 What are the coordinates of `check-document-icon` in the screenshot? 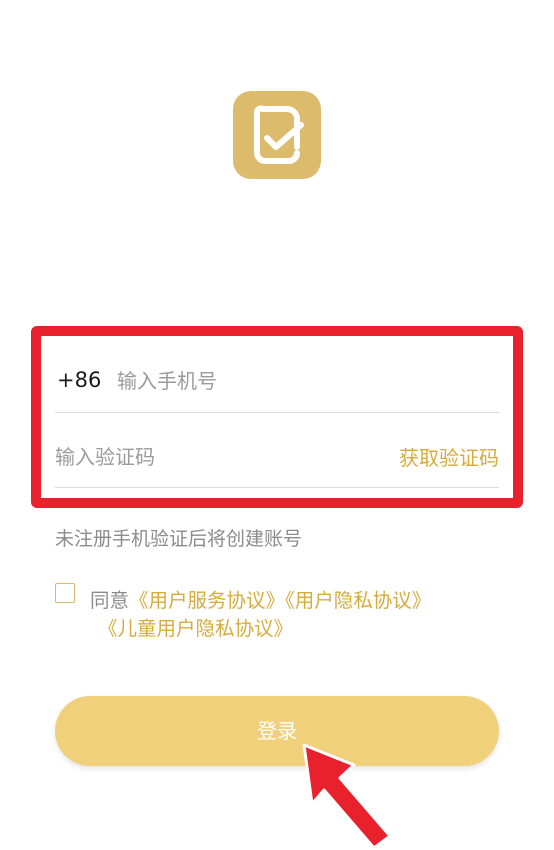 It's located at (279, 134).